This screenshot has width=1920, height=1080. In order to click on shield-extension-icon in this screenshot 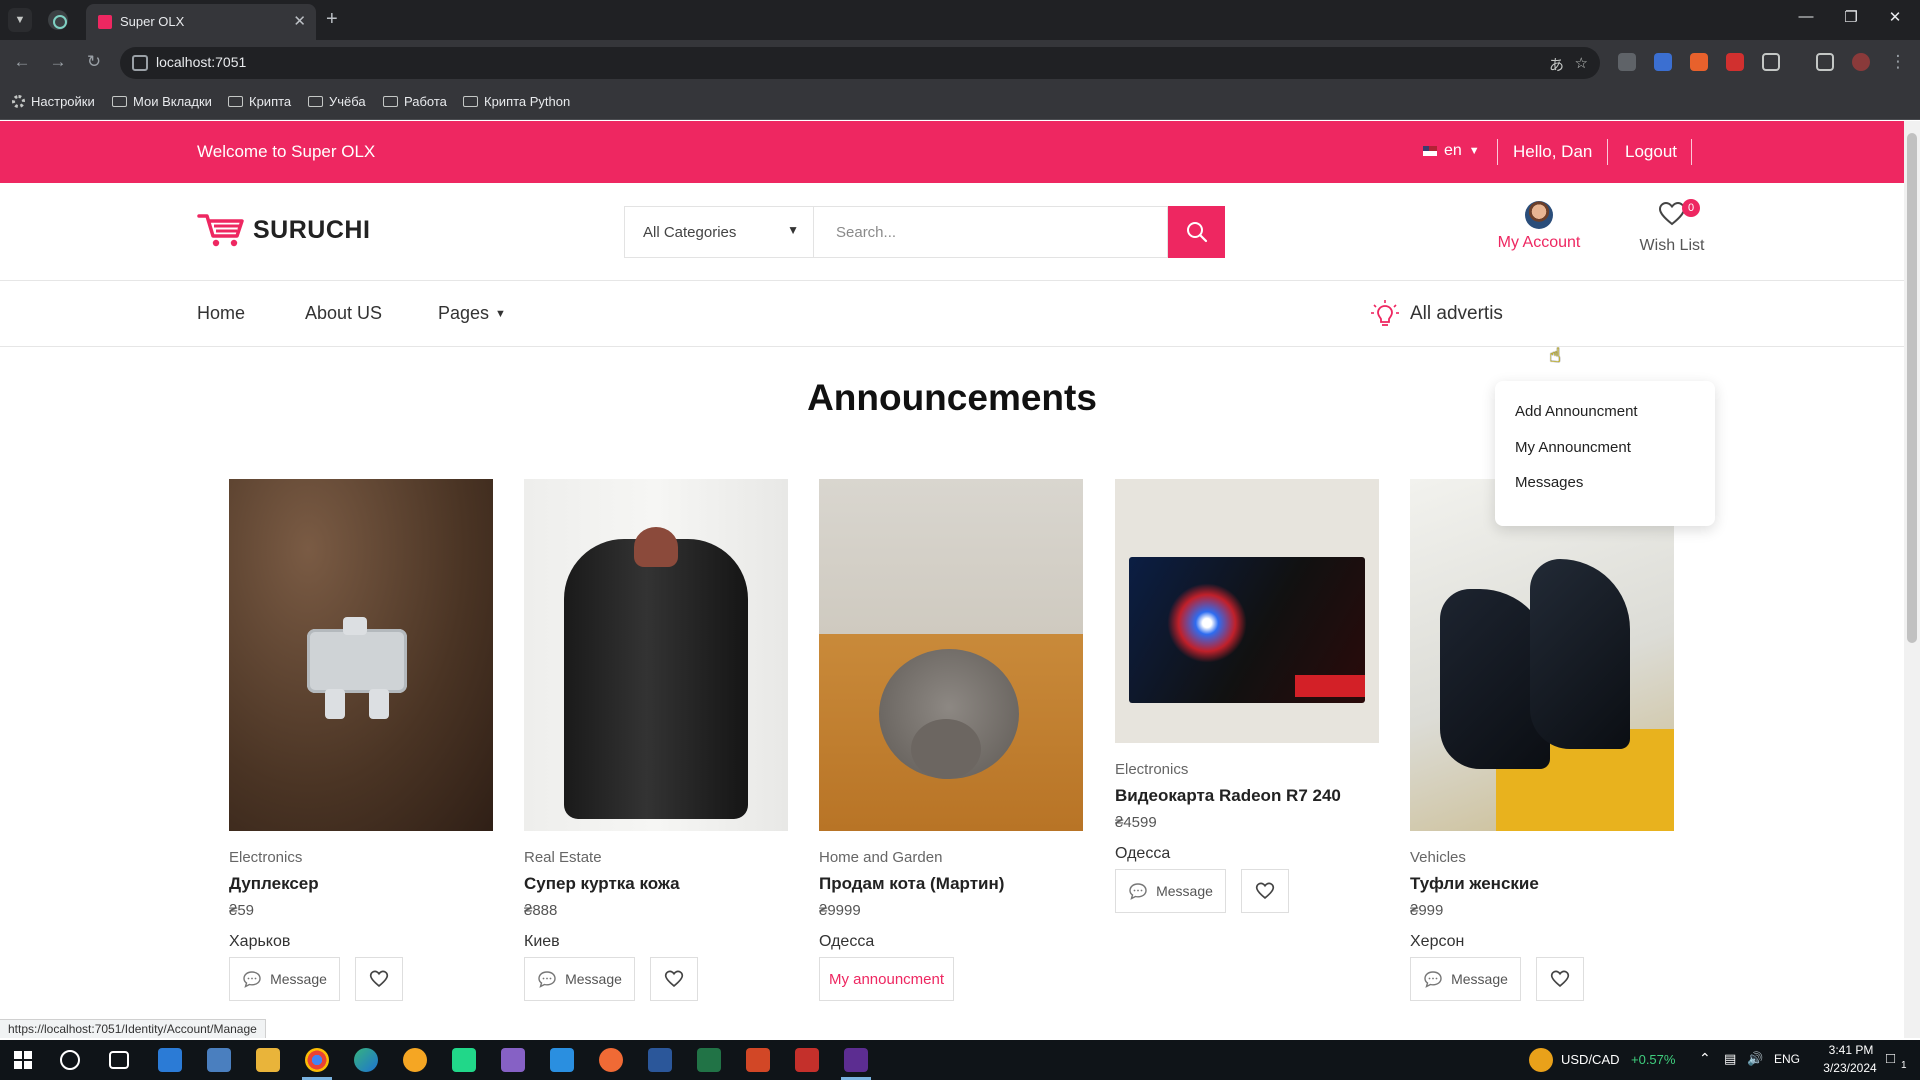, I will do `click(1627, 62)`.